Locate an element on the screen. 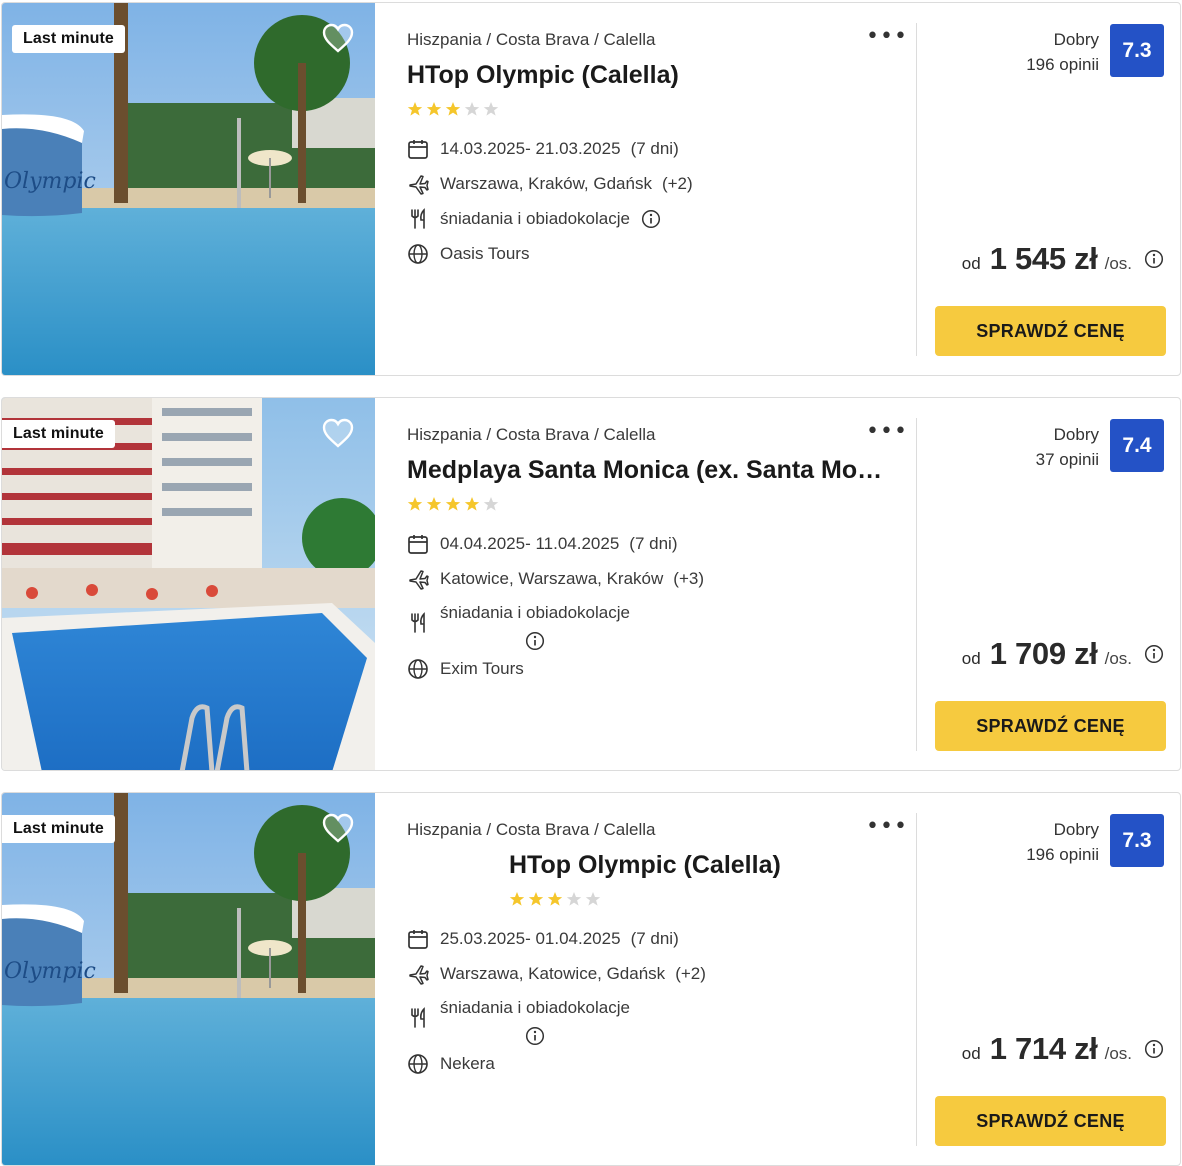 This screenshot has width=1182, height=1166. rating-summary: Dobry 196 opinii is located at coordinates (1062, 842).